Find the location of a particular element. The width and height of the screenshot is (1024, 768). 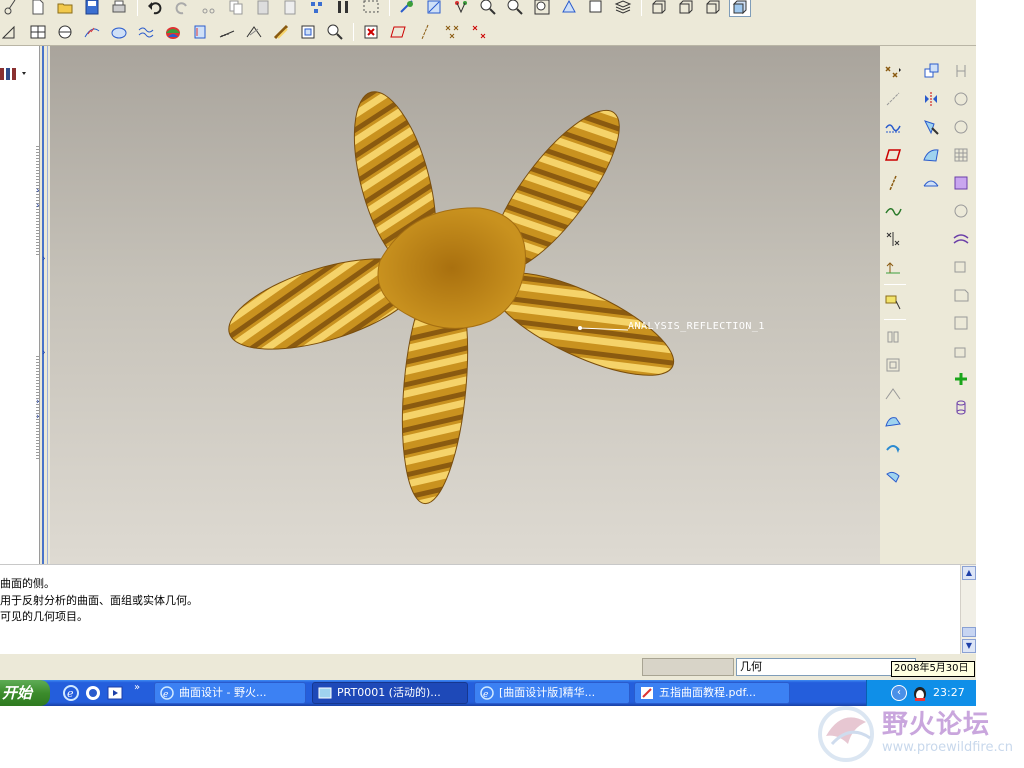

browser-icon is located at coordinates (93, 693).